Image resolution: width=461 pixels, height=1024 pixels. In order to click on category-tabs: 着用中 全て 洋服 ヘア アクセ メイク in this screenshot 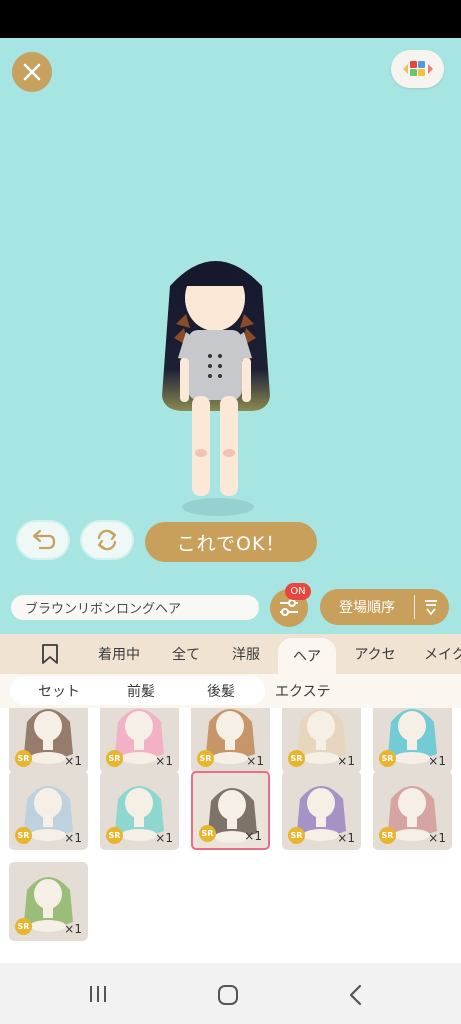, I will do `click(230, 654)`.